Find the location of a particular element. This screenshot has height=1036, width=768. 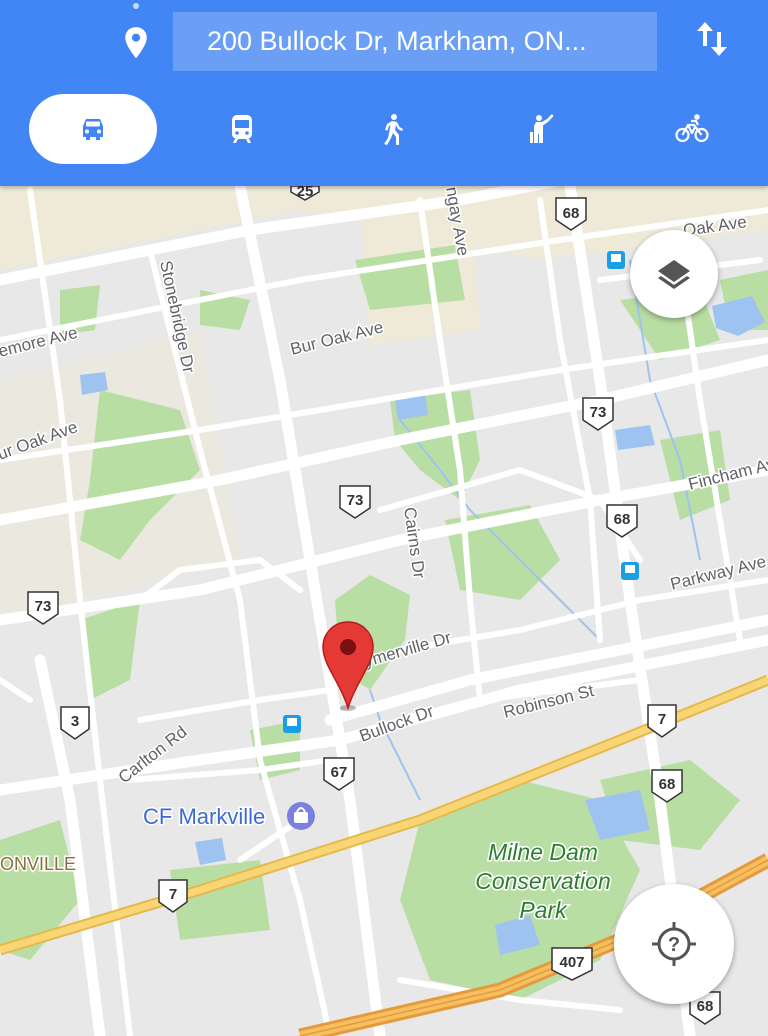

swap-directions-icon is located at coordinates (712, 39).